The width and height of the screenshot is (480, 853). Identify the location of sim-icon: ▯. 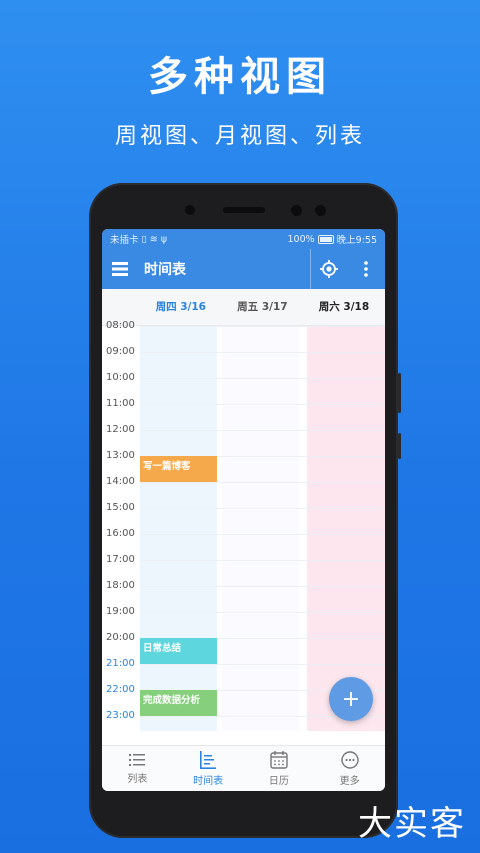
(144, 239).